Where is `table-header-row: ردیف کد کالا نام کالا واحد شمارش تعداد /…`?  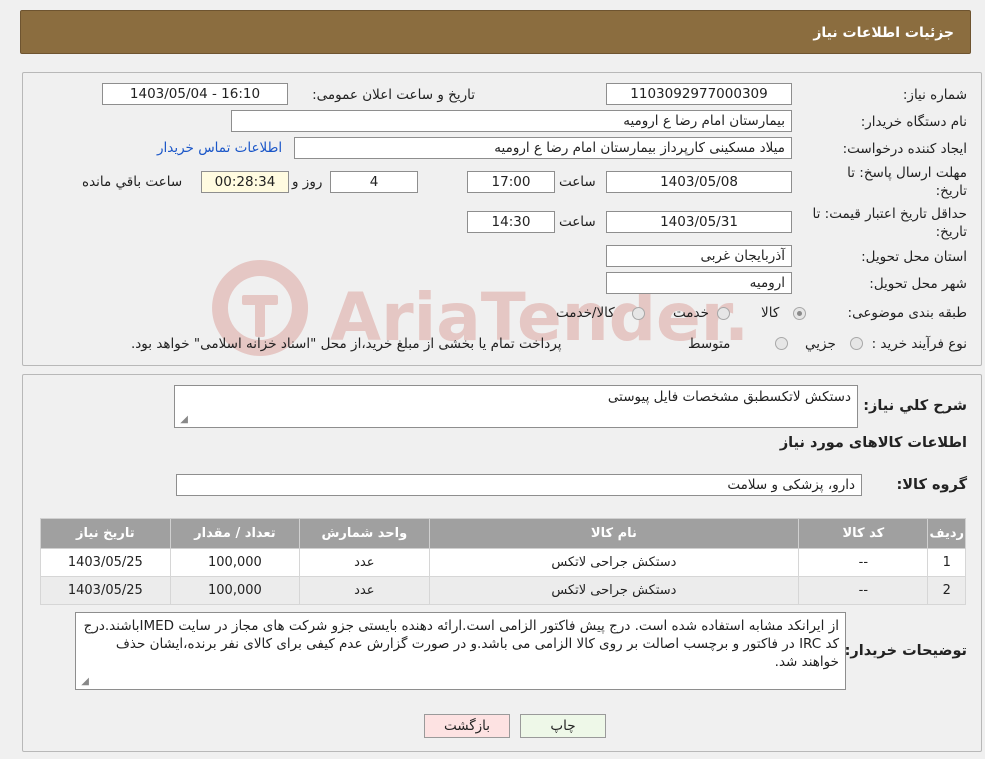 table-header-row: ردیف کد کالا نام کالا واحد شمارش تعداد /… is located at coordinates (503, 533).